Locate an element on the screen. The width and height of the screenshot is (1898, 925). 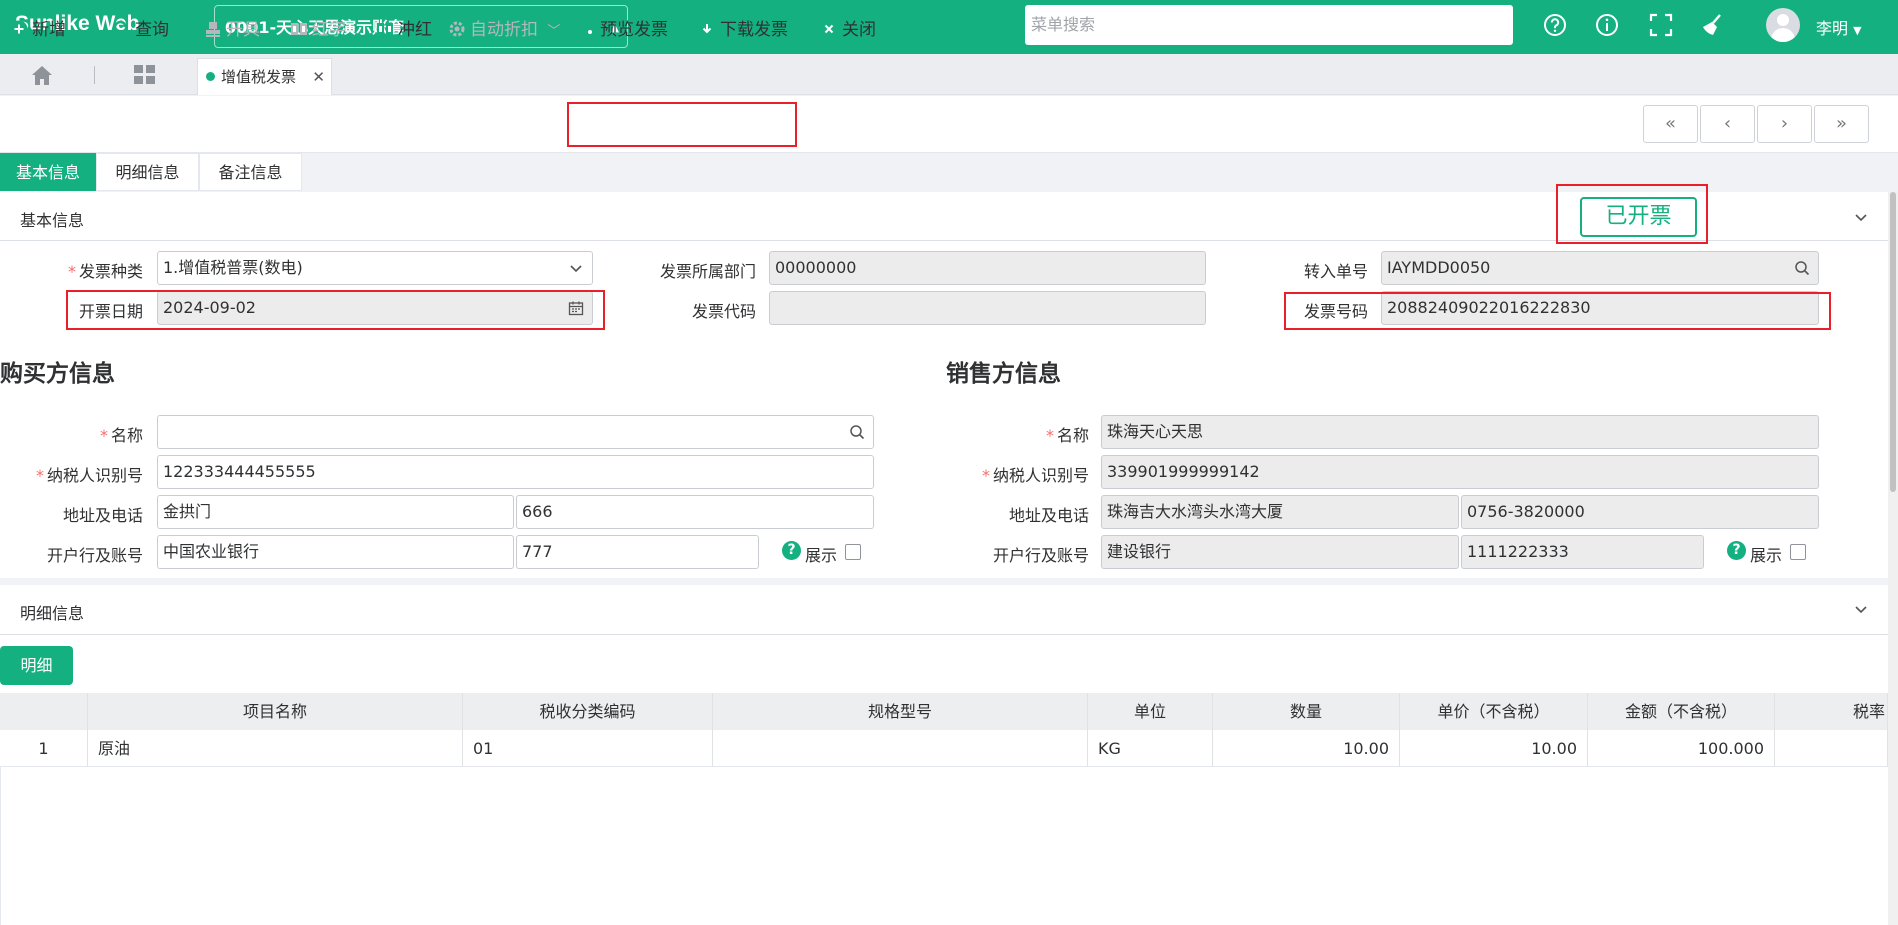
buyer-phone-field: 666 is located at coordinates (695, 512).